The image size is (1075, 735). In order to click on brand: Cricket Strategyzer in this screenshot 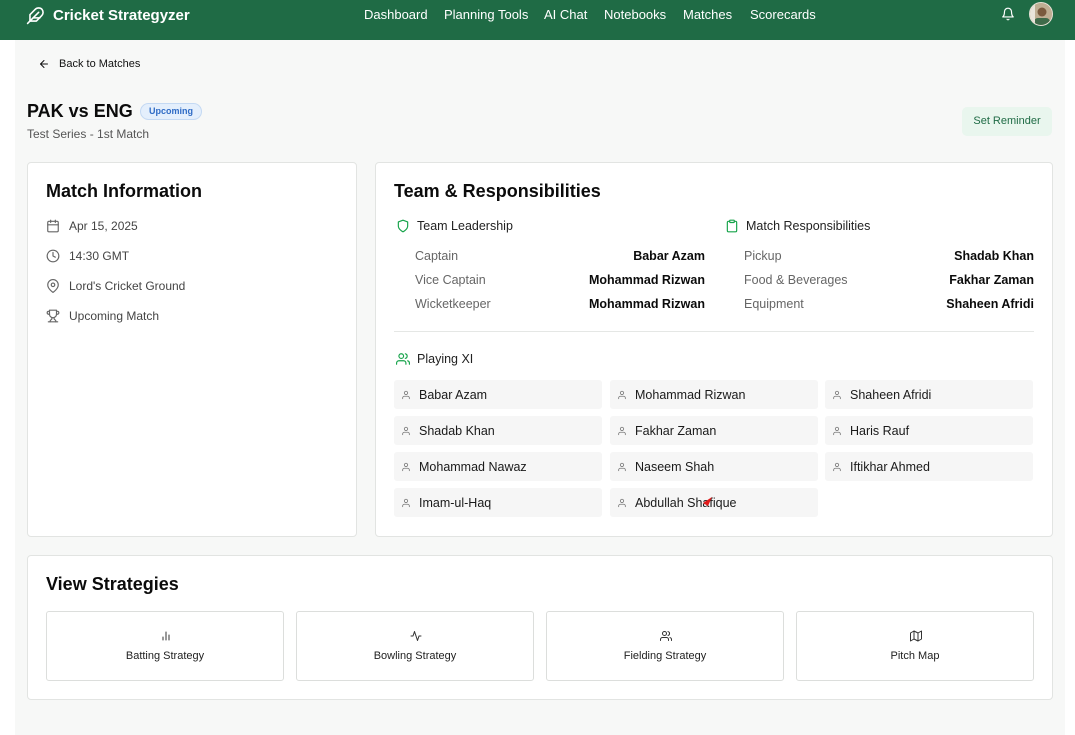, I will do `click(108, 15)`.